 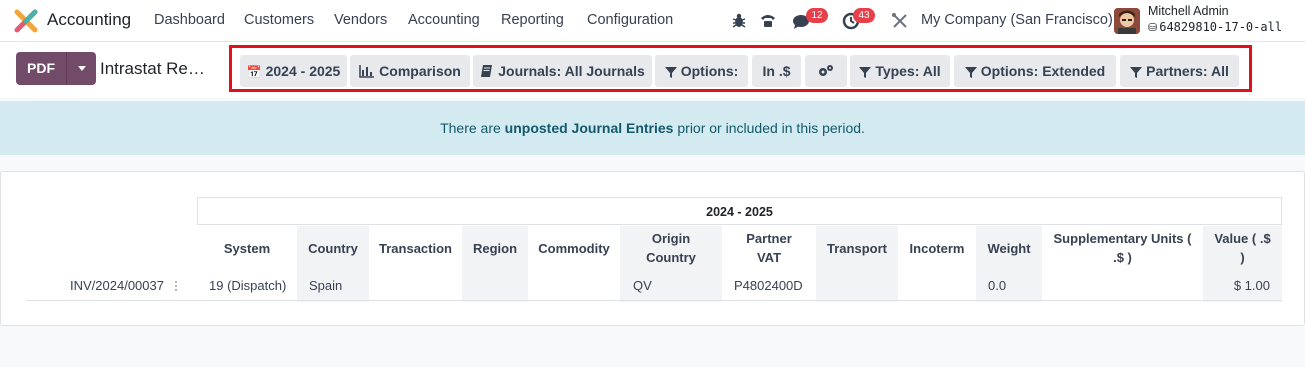 I want to click on column-header-value: Value ( .$ ), so click(x=1242, y=248).